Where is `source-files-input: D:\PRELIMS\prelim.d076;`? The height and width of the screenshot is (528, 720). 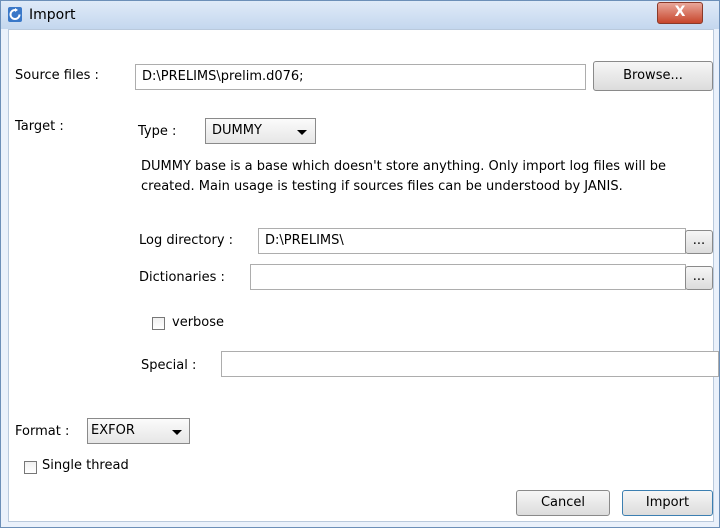 source-files-input: D:\PRELIMS\prelim.d076; is located at coordinates (360, 77).